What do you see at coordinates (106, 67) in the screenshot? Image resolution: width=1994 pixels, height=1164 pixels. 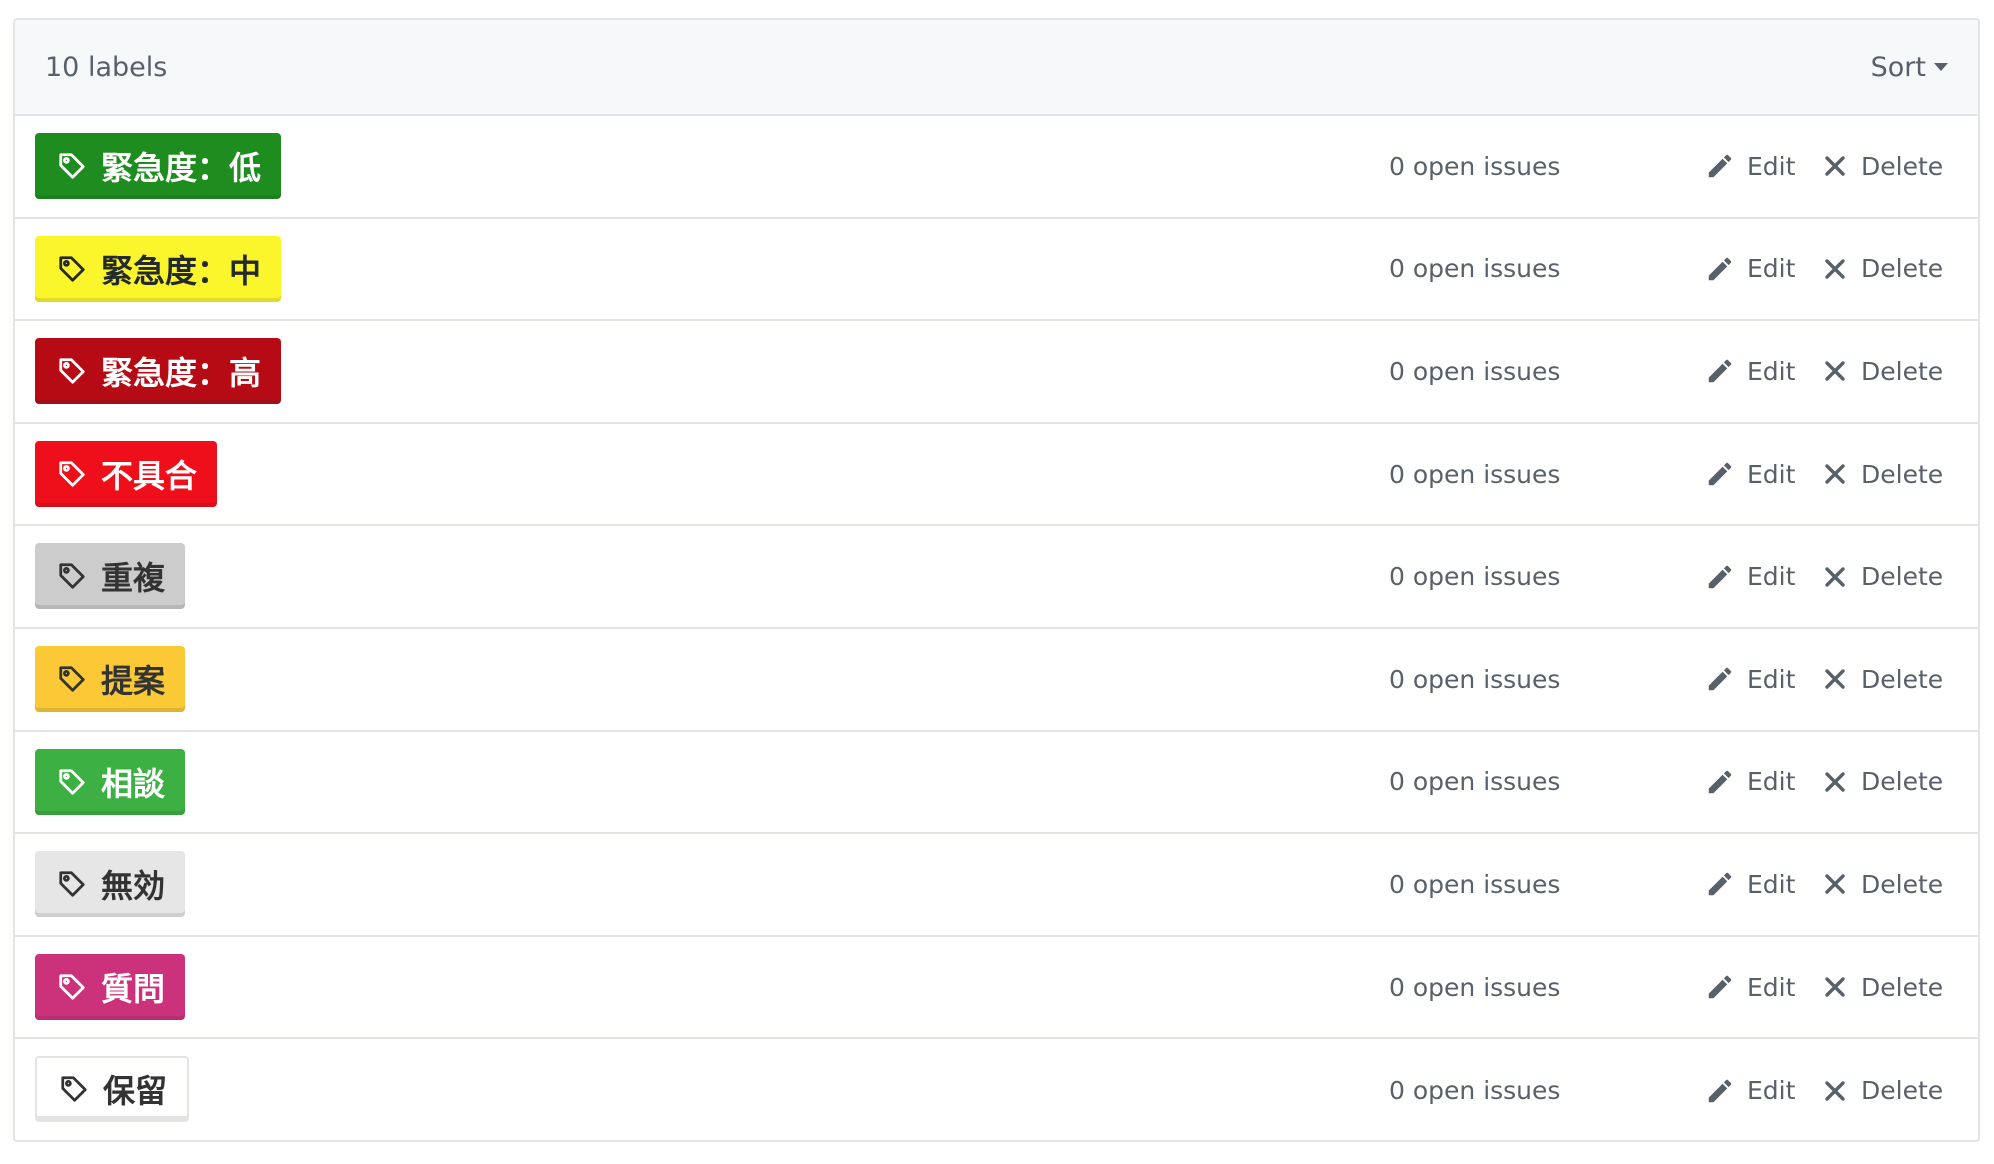 I see `labels-count: 10 labels` at bounding box center [106, 67].